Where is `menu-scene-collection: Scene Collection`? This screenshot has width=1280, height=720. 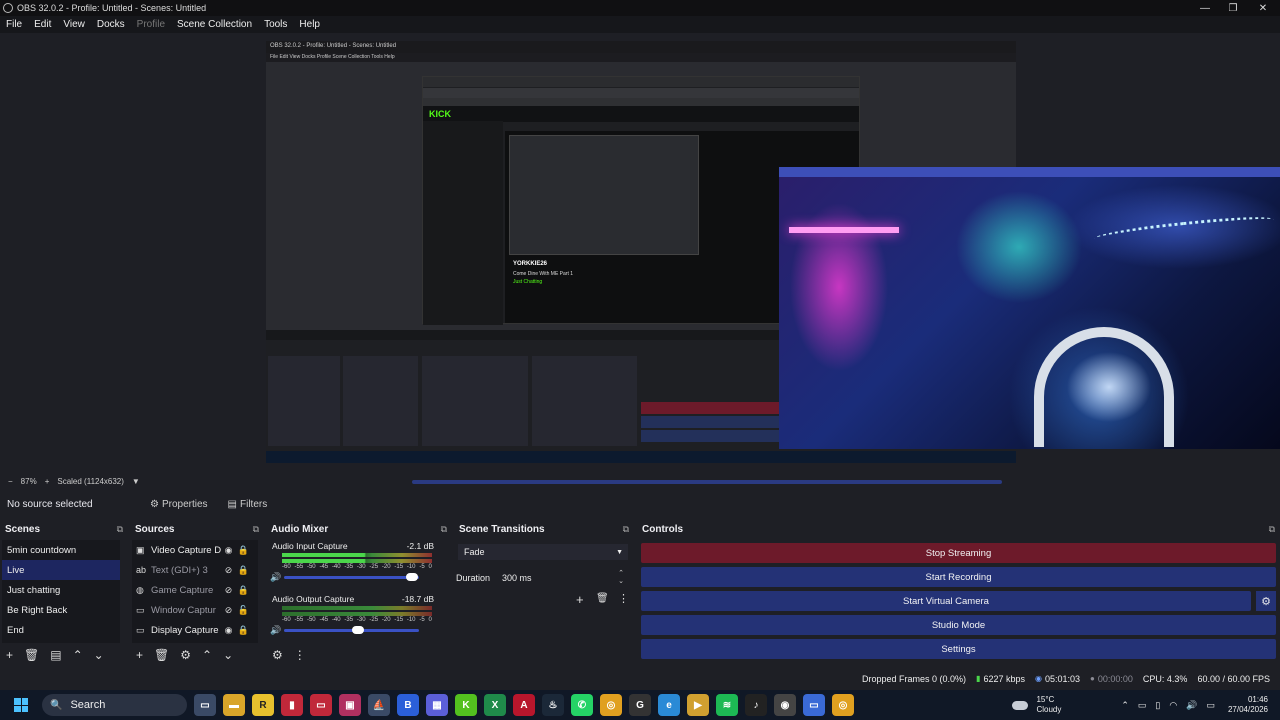 menu-scene-collection: Scene Collection is located at coordinates (214, 24).